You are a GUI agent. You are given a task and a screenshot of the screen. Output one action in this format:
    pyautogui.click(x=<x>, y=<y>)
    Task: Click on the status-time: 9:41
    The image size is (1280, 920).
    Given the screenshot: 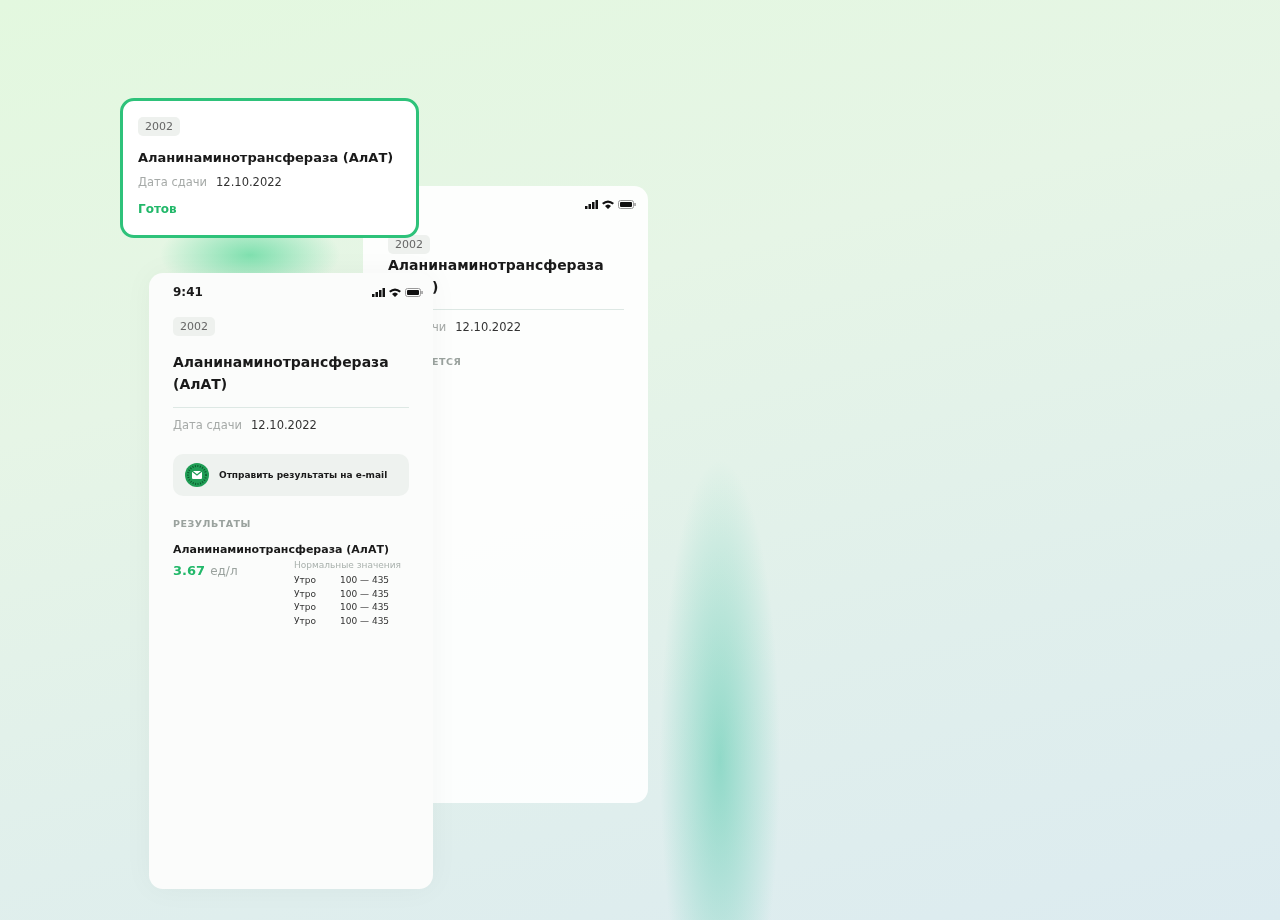 What is the action you would take?
    pyautogui.click(x=188, y=292)
    